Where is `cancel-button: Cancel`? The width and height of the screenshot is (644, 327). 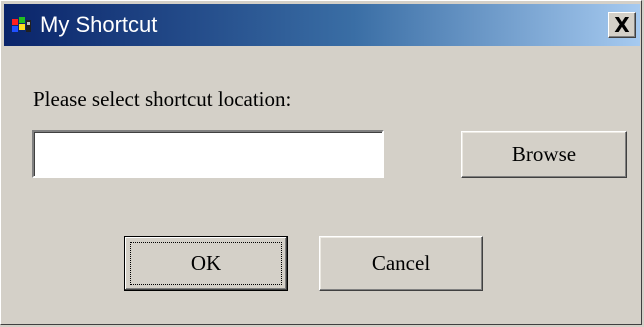
cancel-button: Cancel is located at coordinates (401, 263).